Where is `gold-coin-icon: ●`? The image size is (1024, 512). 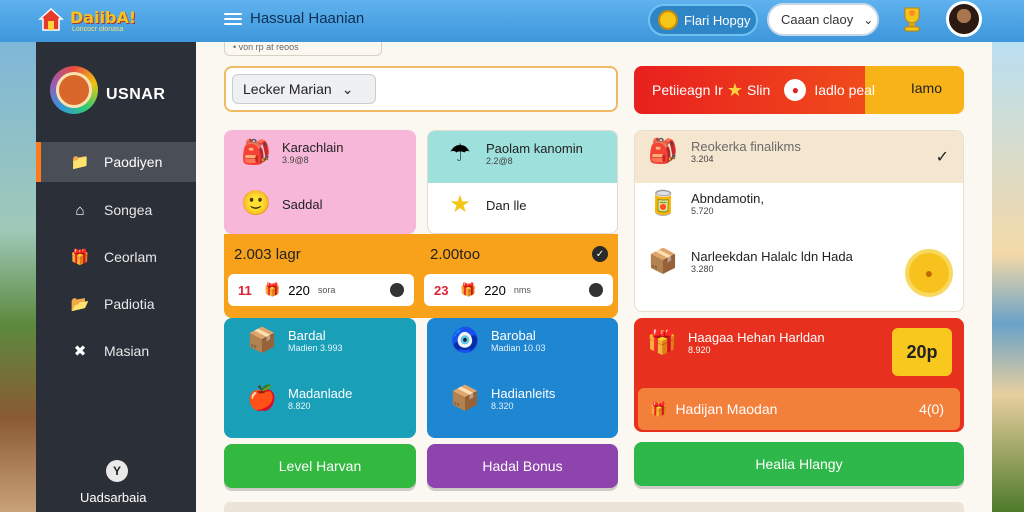 gold-coin-icon: ● is located at coordinates (929, 273).